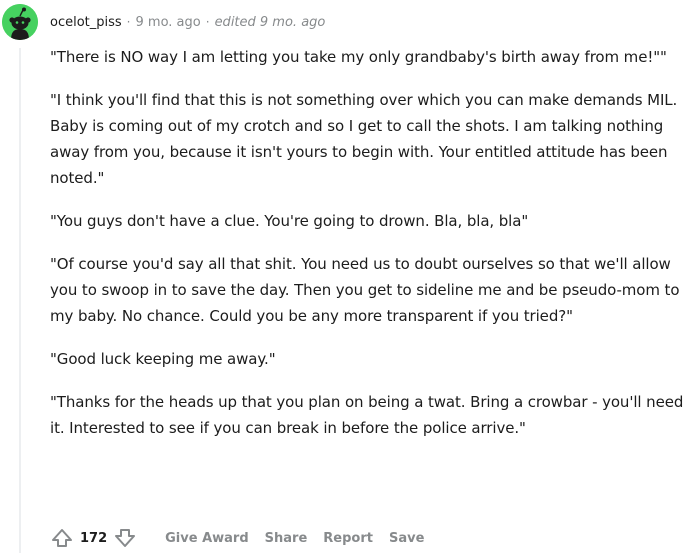  I want to click on share-button: Share, so click(286, 538).